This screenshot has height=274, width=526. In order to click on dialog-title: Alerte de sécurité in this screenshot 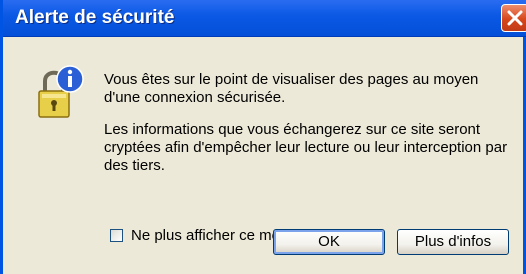, I will do `click(95, 17)`.